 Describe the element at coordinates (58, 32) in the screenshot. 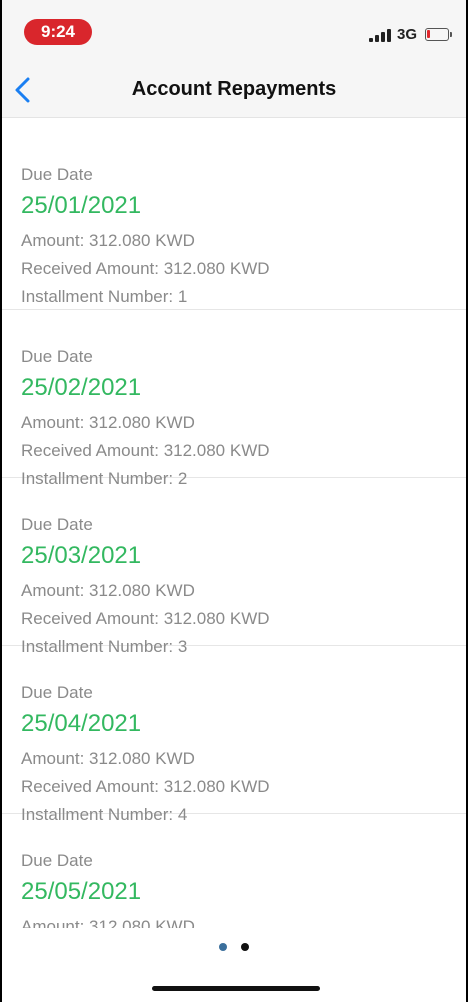

I see `status-time: 9:24` at that location.